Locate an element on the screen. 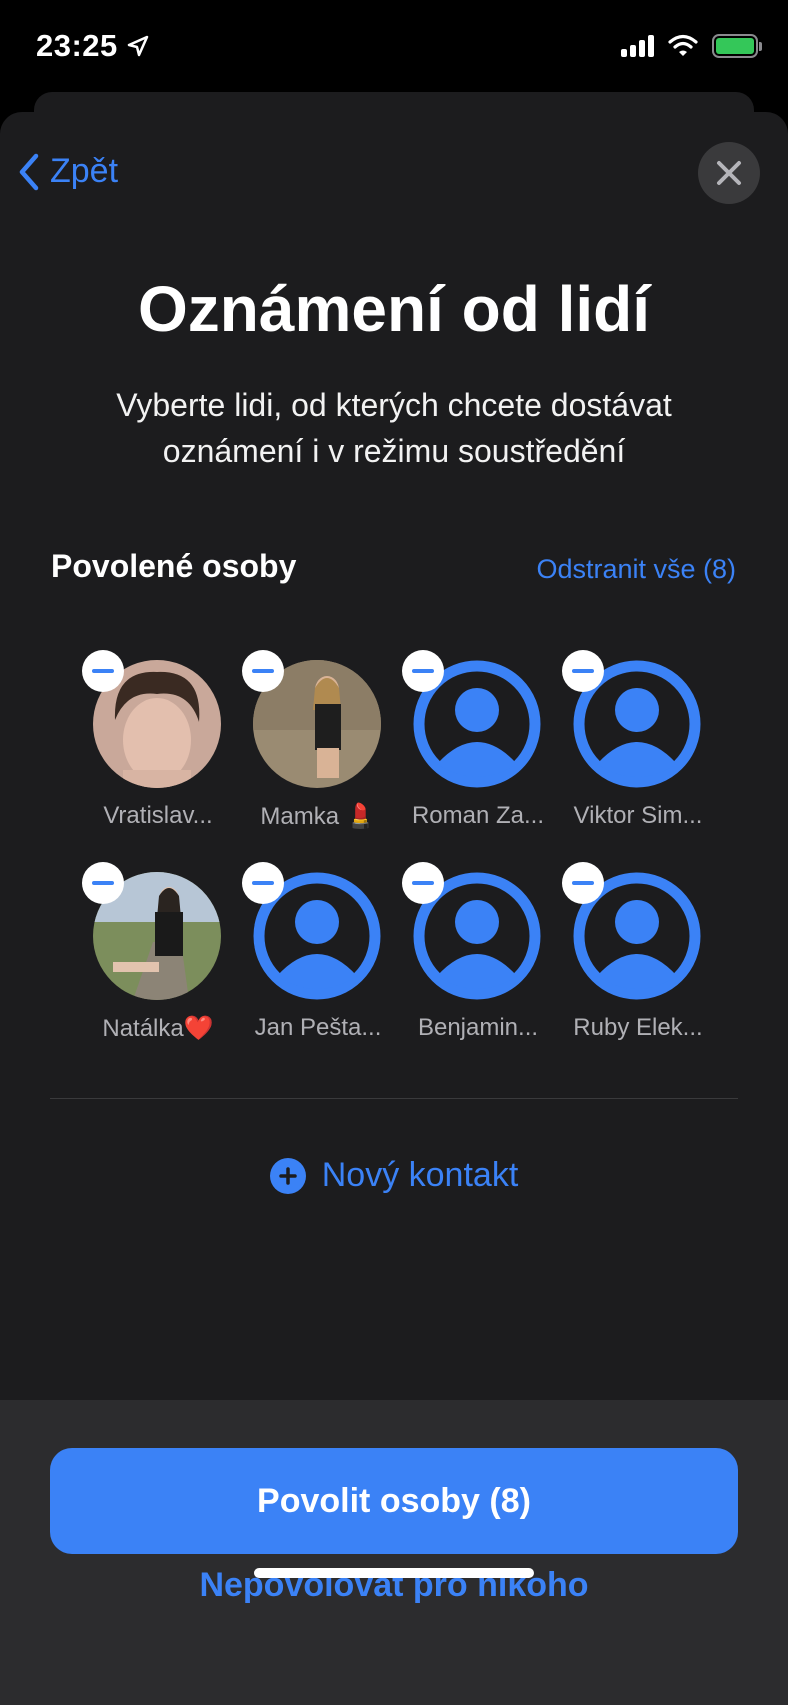 This screenshot has height=1705, width=788. status-time-label: 23:25 is located at coordinates (77, 45).